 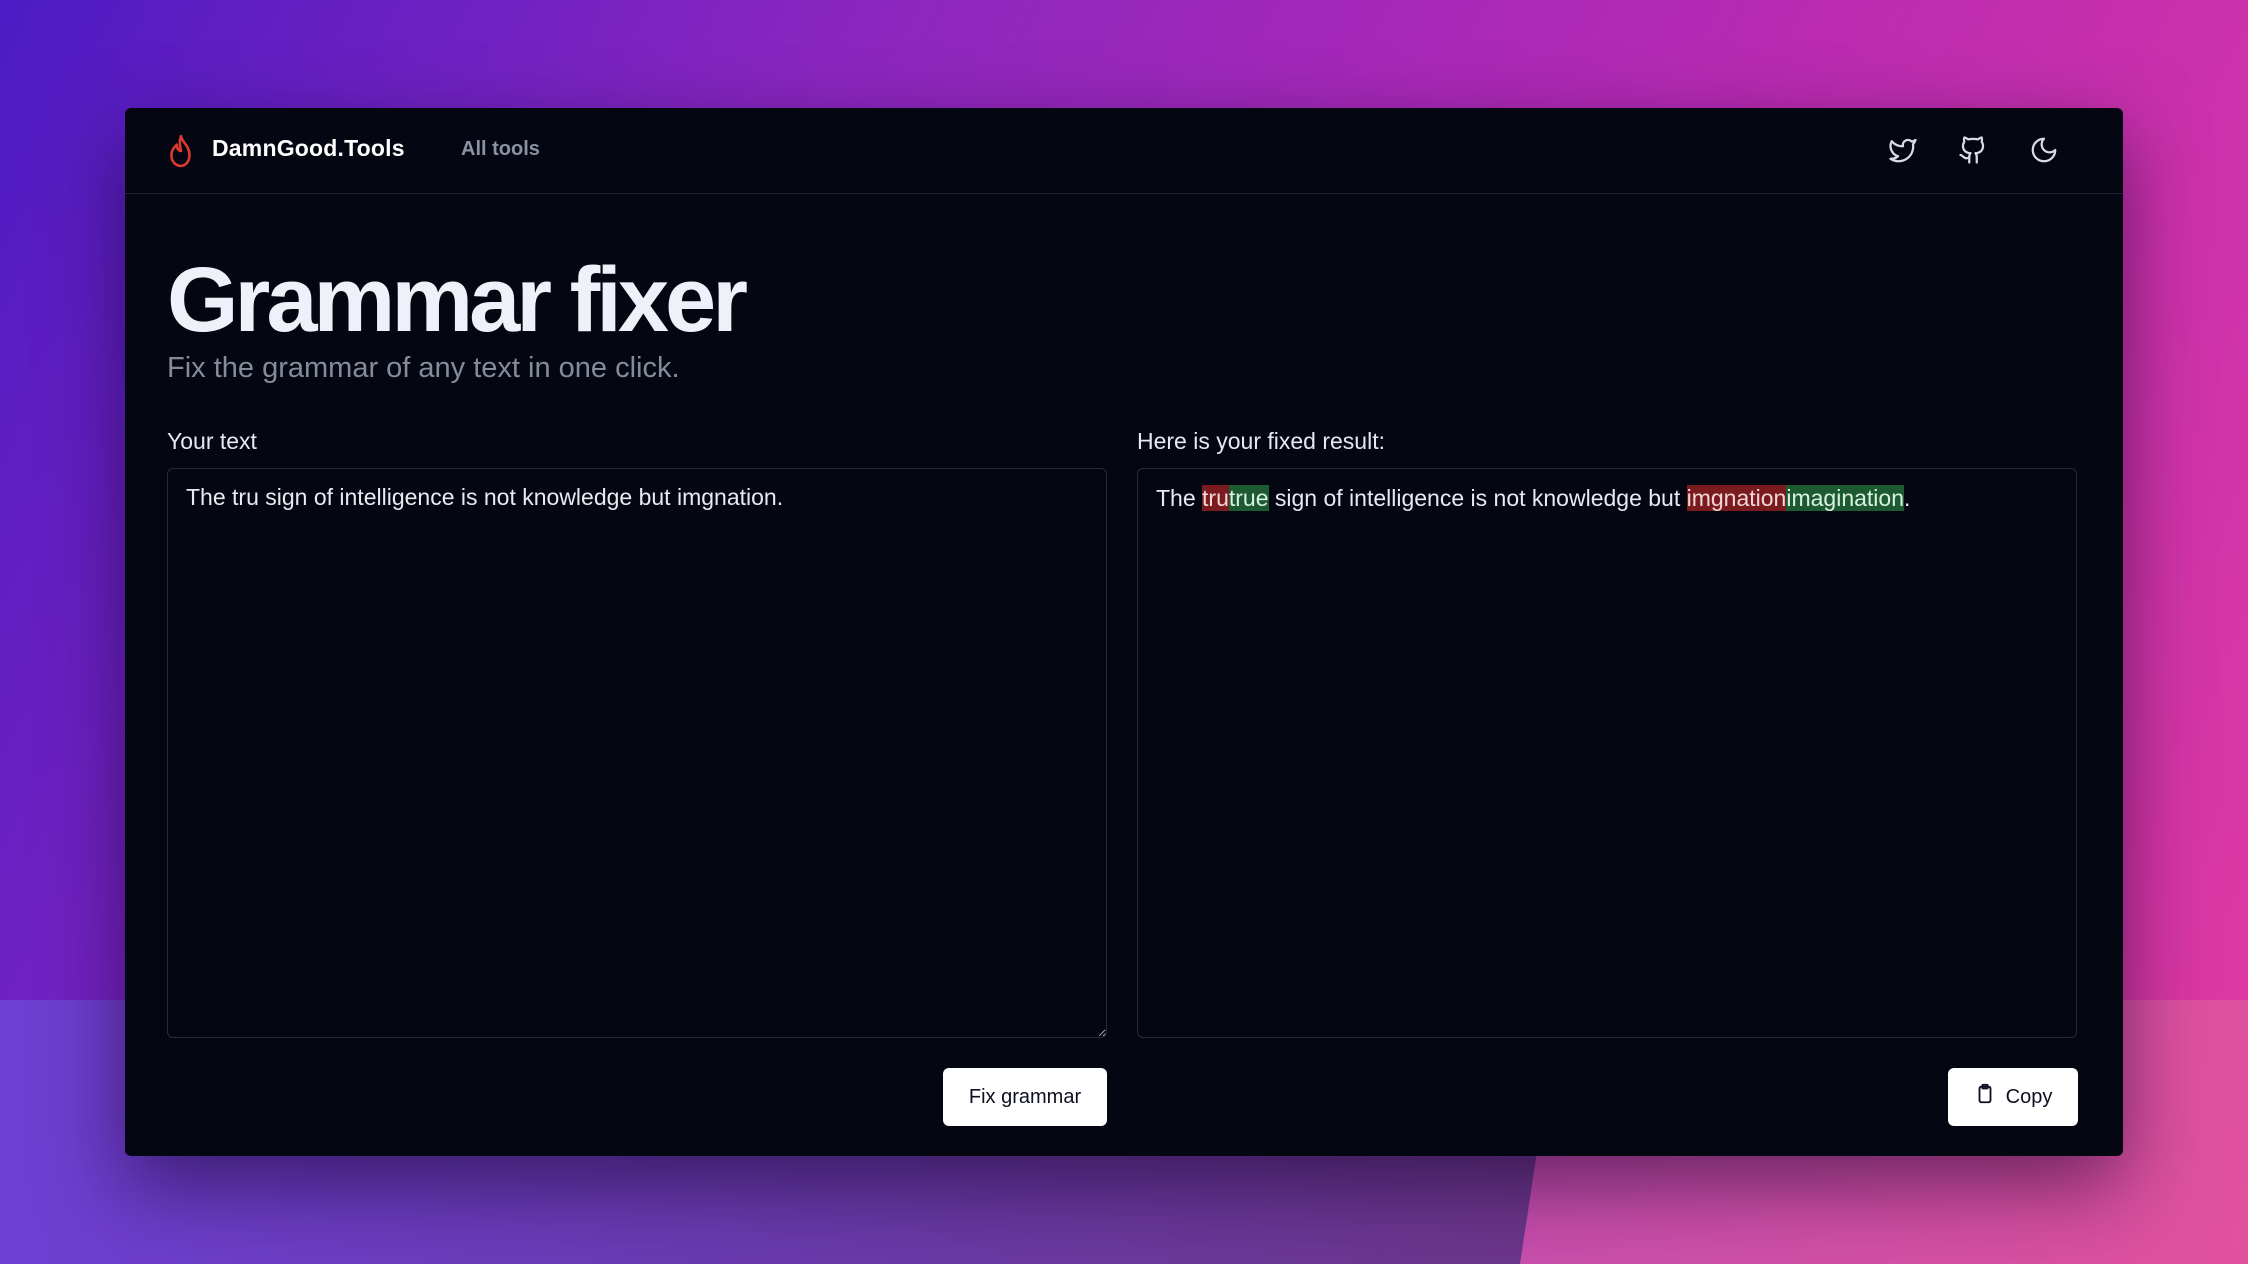 I want to click on unchanged-text: ., so click(x=1907, y=498).